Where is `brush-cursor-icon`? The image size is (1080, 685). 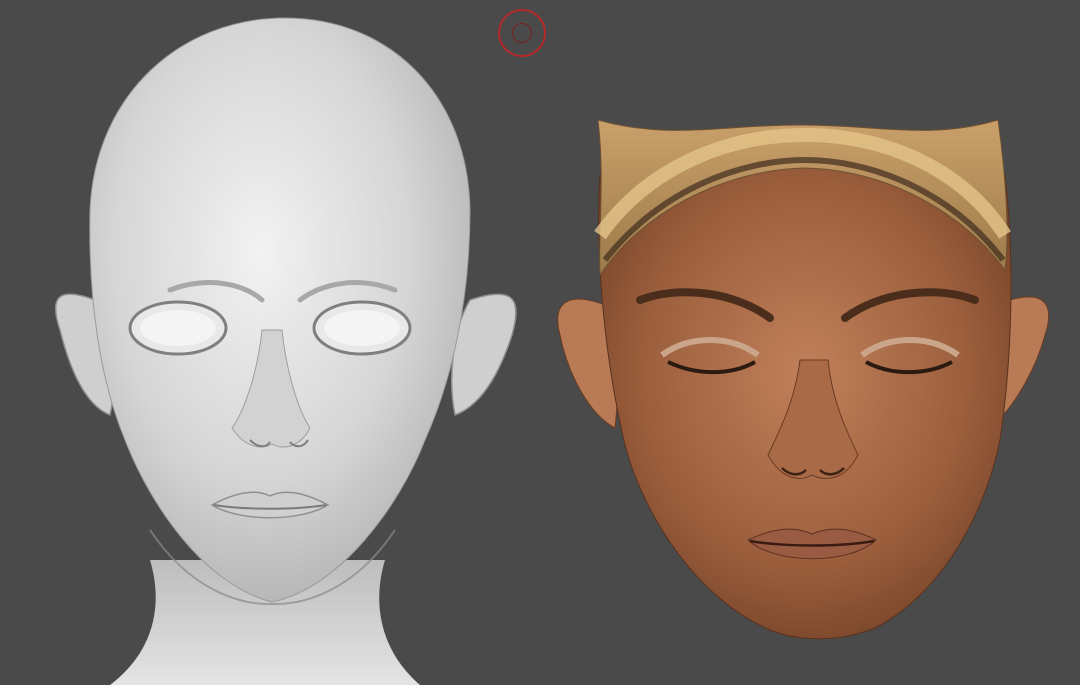 brush-cursor-icon is located at coordinates (522, 33).